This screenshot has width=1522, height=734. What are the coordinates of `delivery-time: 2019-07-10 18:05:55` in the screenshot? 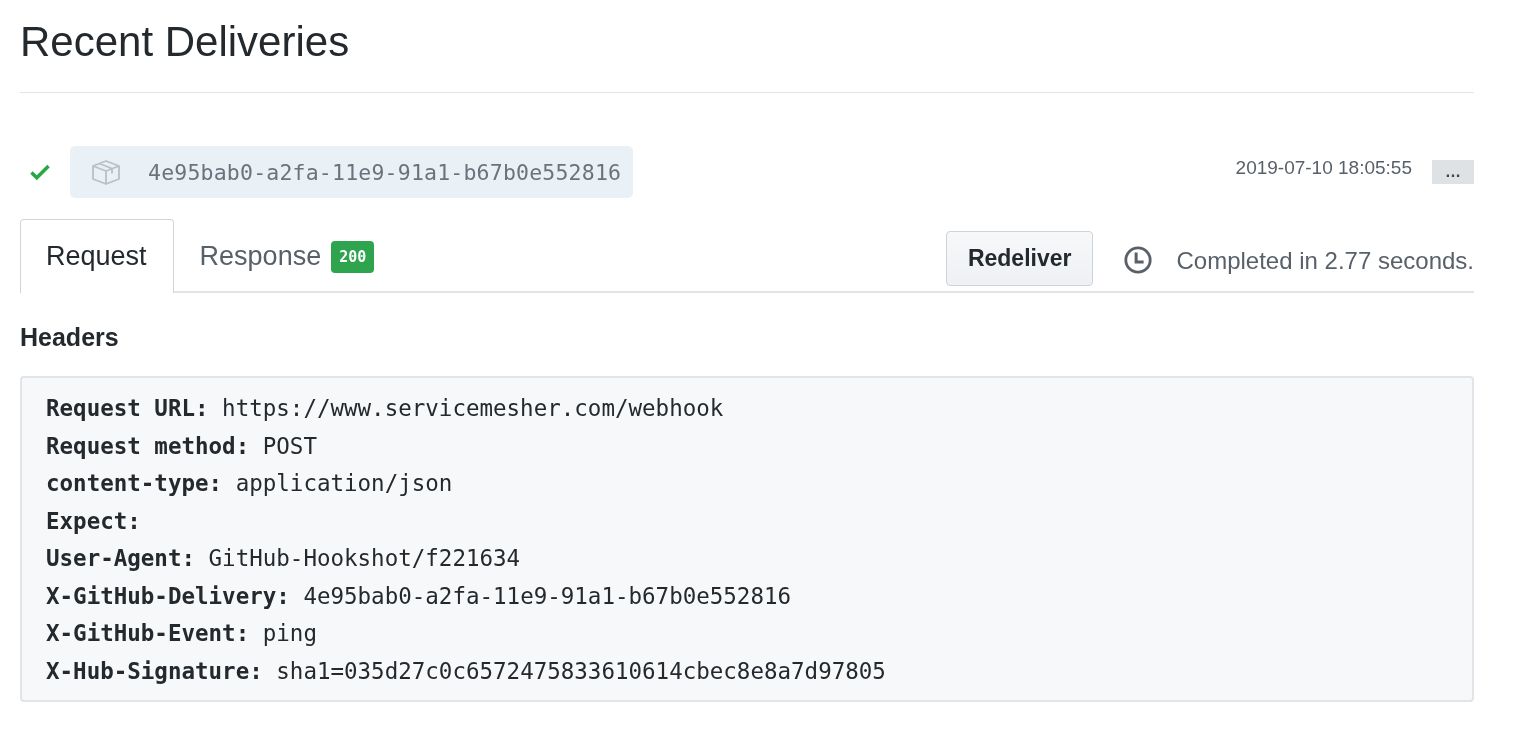 It's located at (1323, 168).